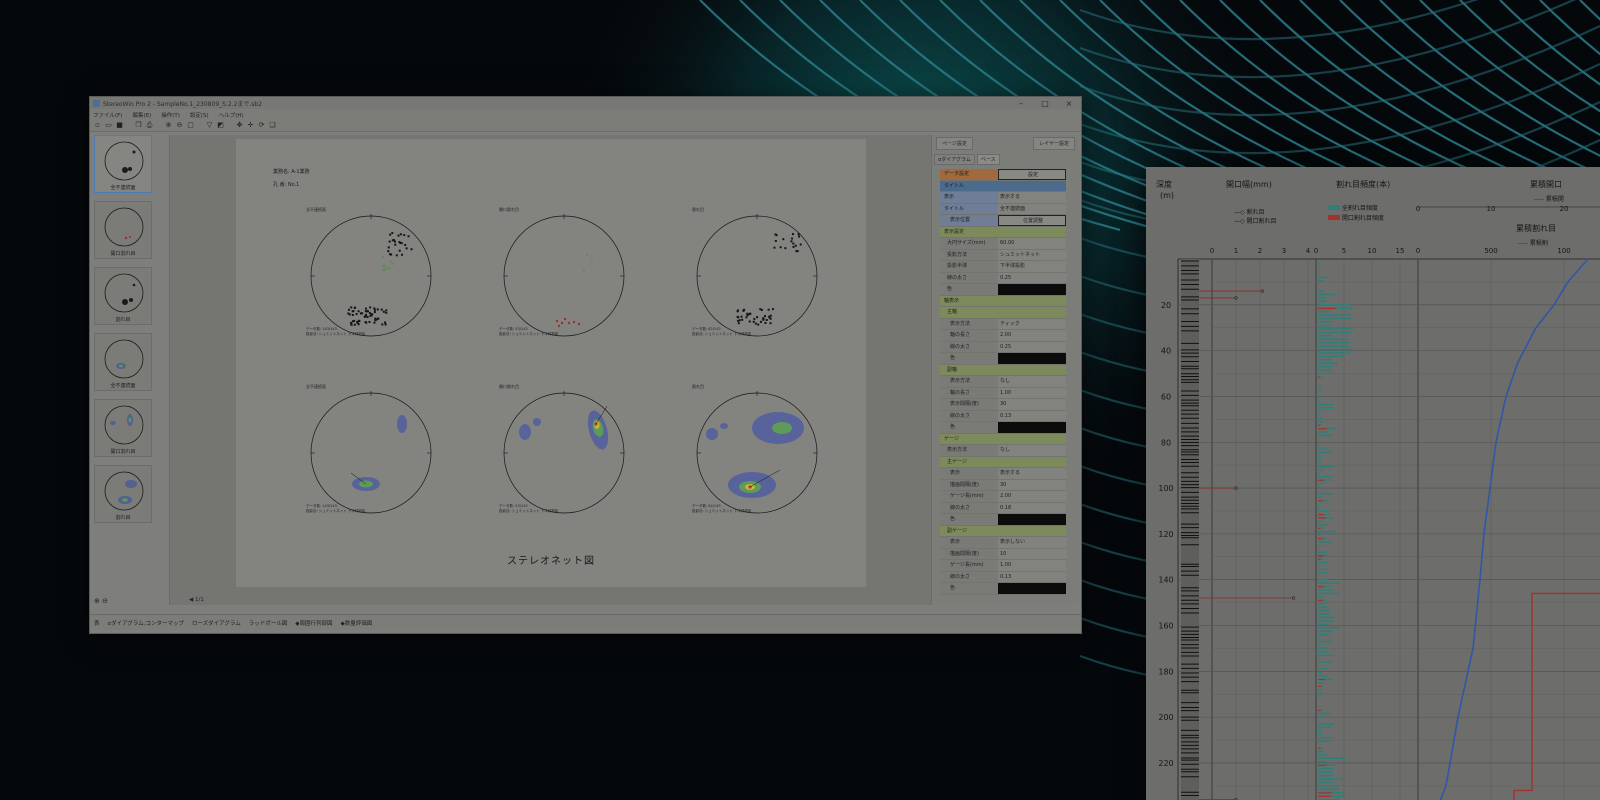 The width and height of the screenshot is (1600, 800). I want to click on property-row: タイトル, so click(1003, 186).